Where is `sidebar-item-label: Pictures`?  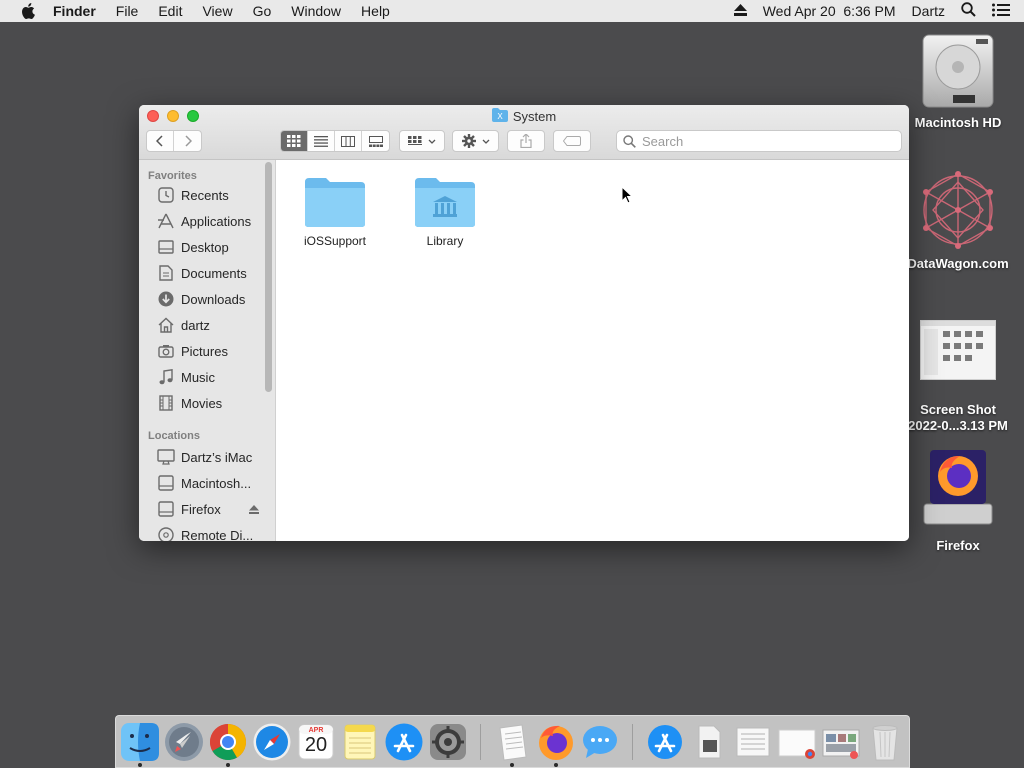
sidebar-item-label: Pictures is located at coordinates (204, 351).